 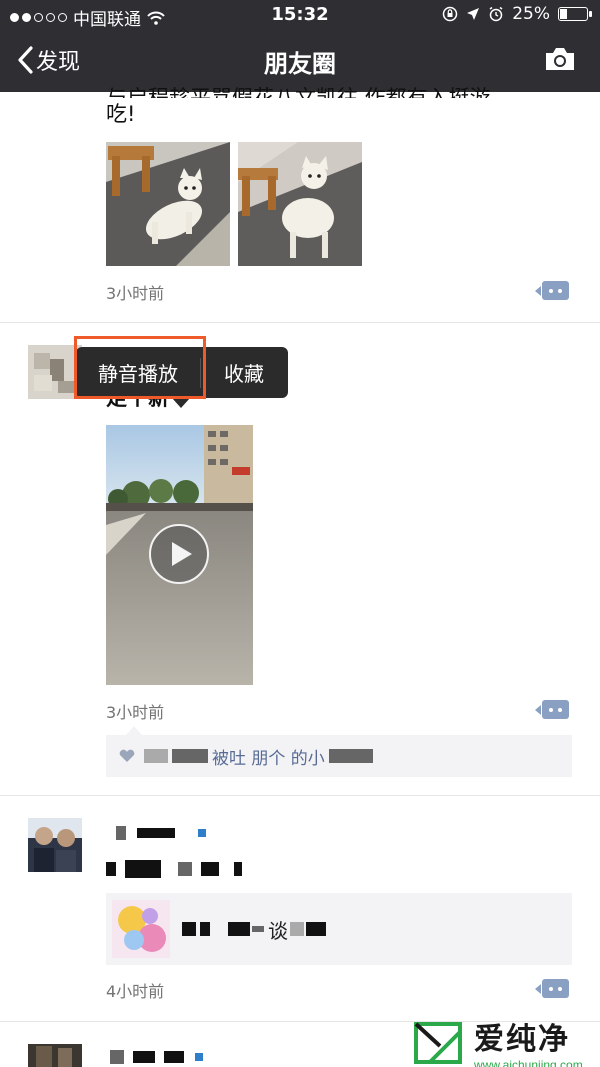 I want to click on post1-text-cut: 与启程趁平骂假花八文凯往 作都有入挺游, so click(x=298, y=92).